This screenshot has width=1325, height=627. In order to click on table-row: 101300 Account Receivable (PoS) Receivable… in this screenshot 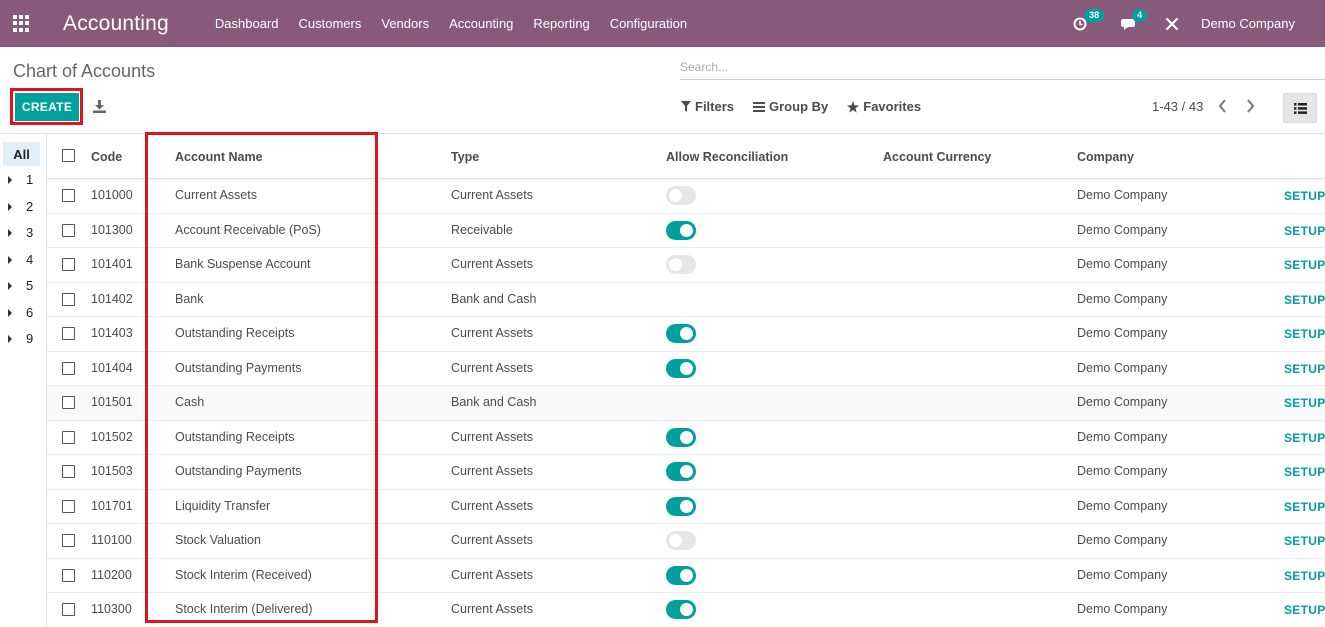, I will do `click(686, 231)`.